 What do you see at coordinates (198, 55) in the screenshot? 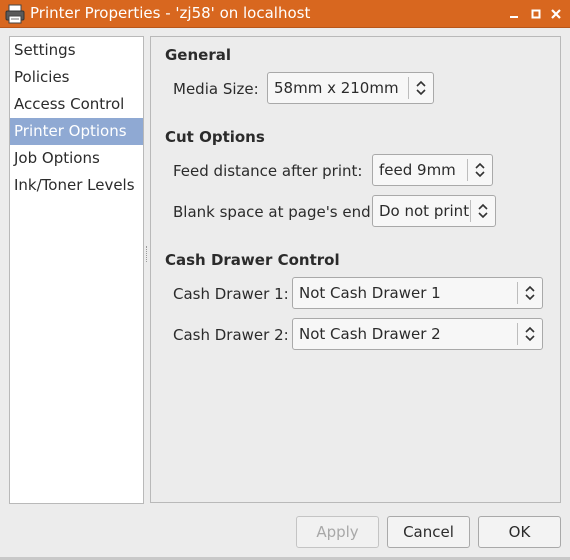
I see `general-heading: General` at bounding box center [198, 55].